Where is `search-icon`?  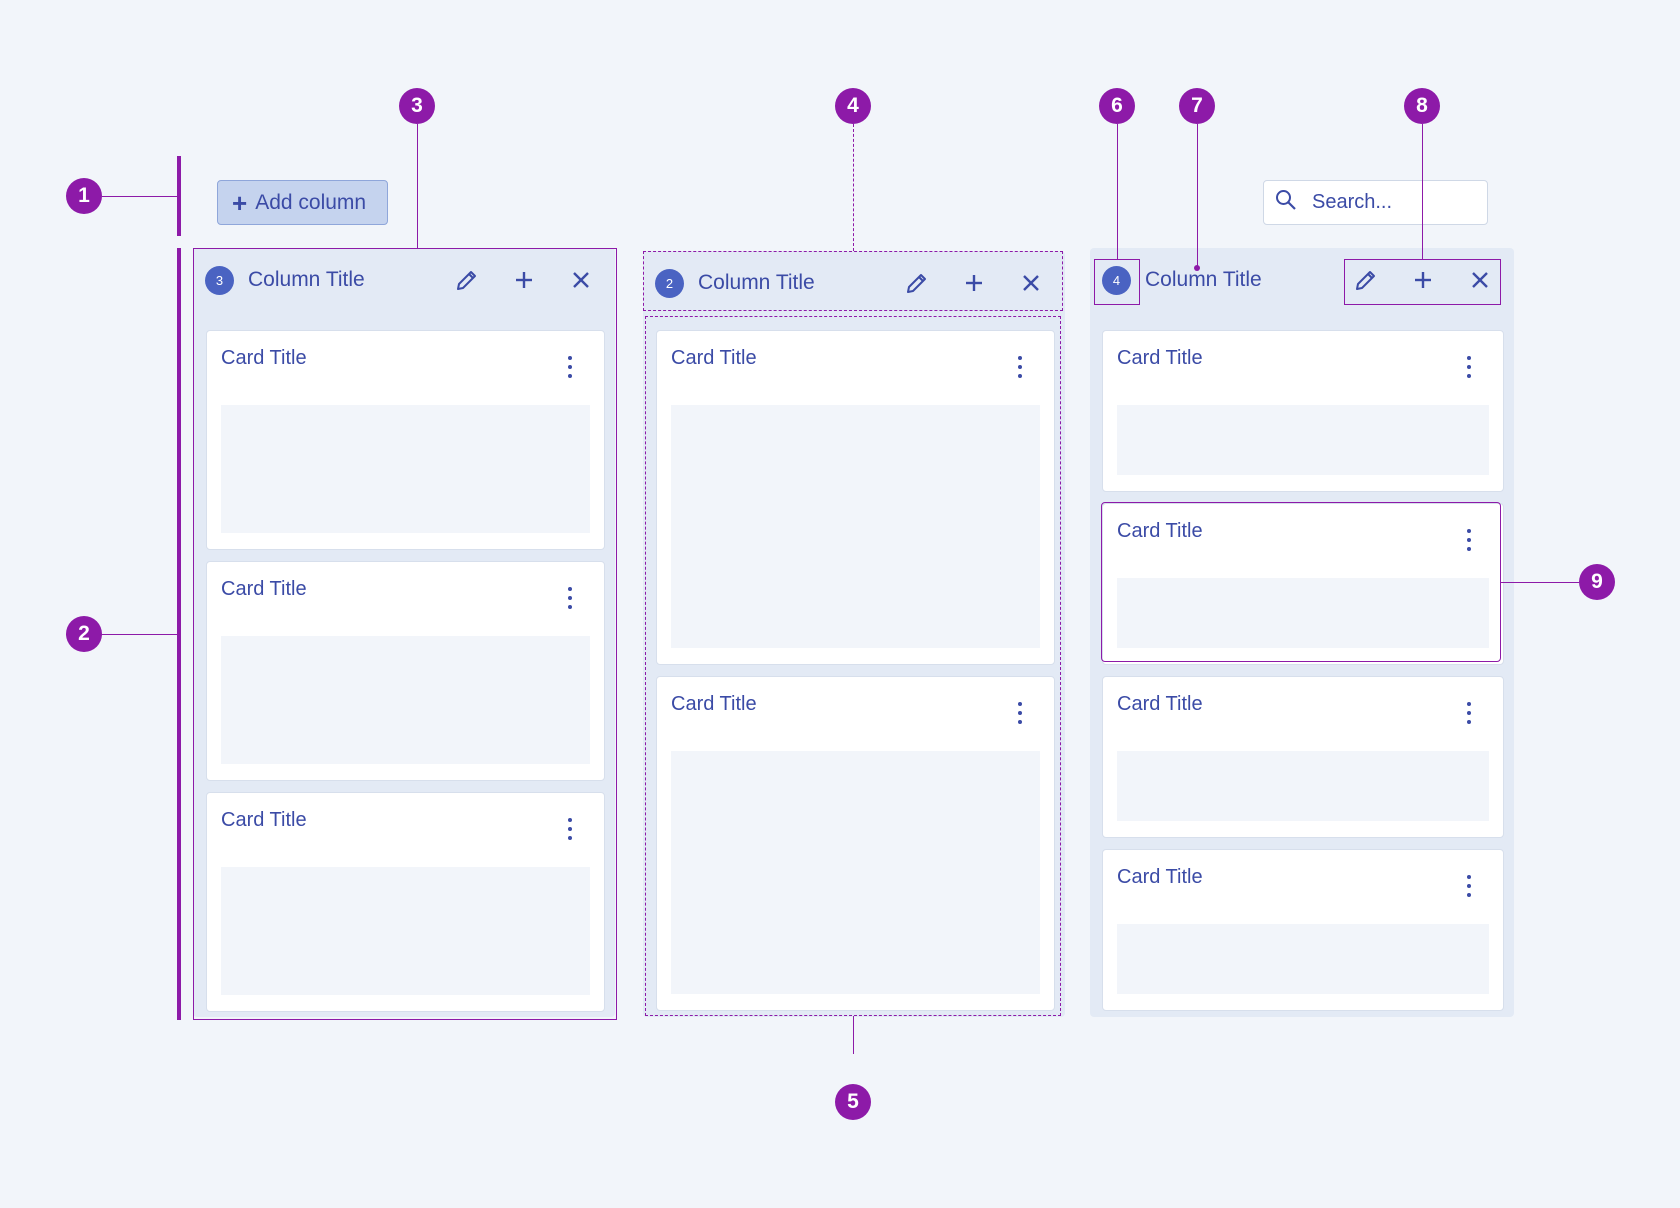 search-icon is located at coordinates (1286, 202).